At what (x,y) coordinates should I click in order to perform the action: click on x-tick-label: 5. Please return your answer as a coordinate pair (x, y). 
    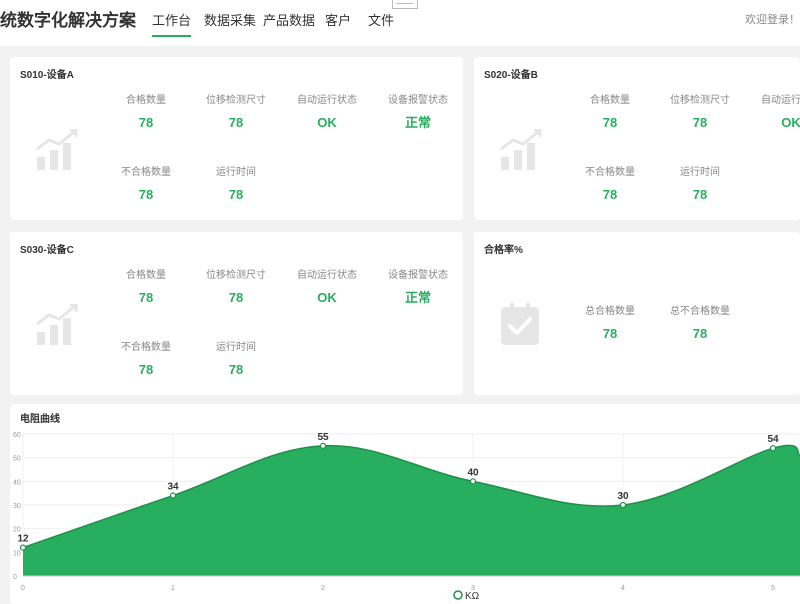
    Looking at the image, I should click on (773, 588).